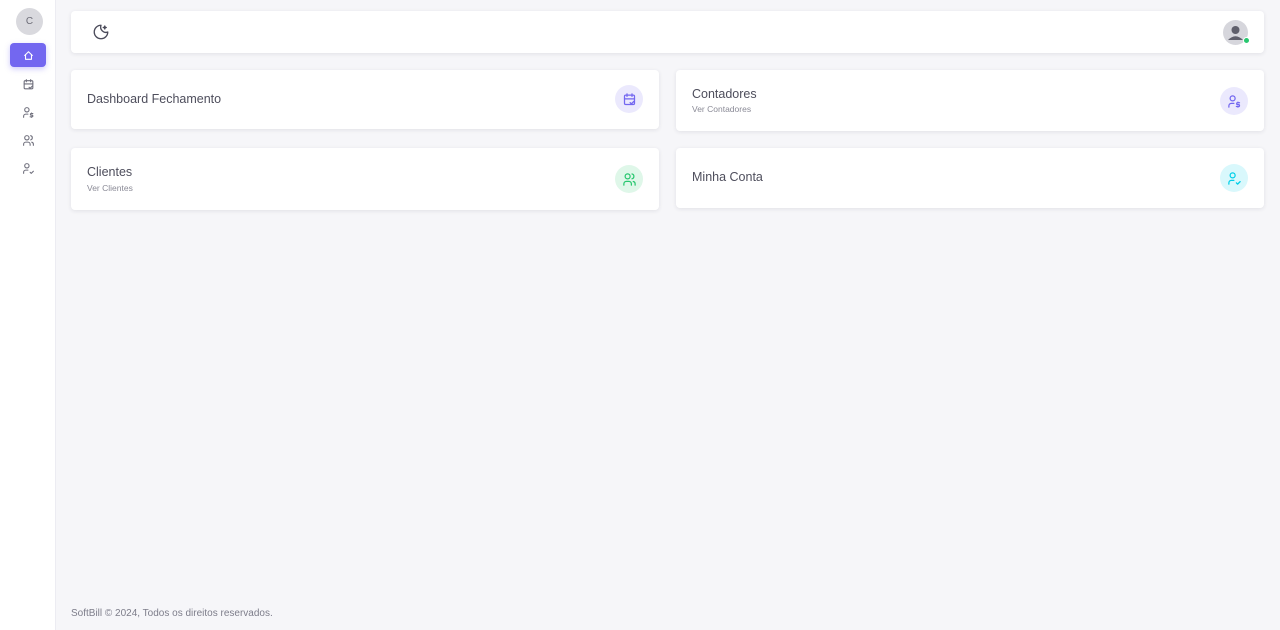 This screenshot has height=630, width=1280. What do you see at coordinates (365, 179) in the screenshot?
I see `card-clientes: Clientes Ver Clientes` at bounding box center [365, 179].